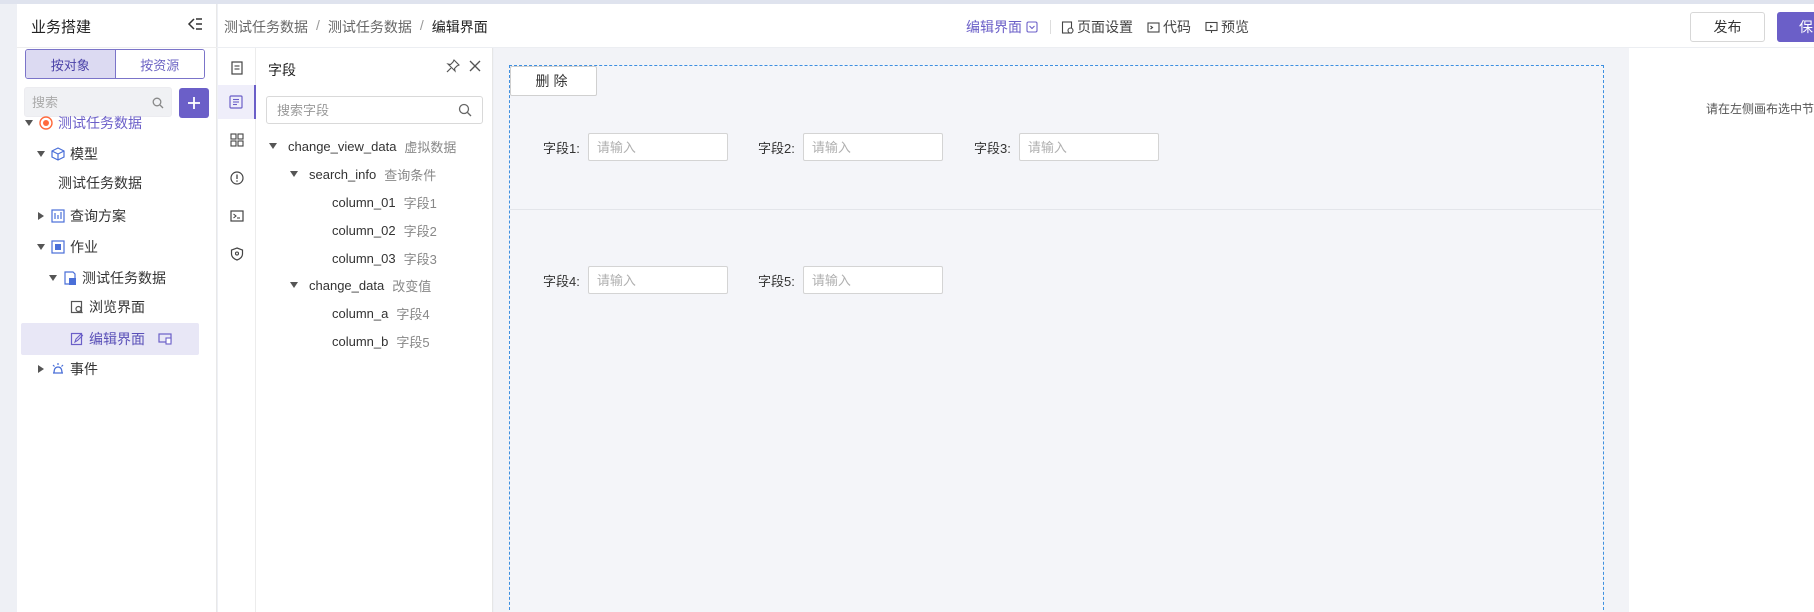 This screenshot has height=612, width=1814. I want to click on field-tree-item: change_data 改变值, so click(360, 285).